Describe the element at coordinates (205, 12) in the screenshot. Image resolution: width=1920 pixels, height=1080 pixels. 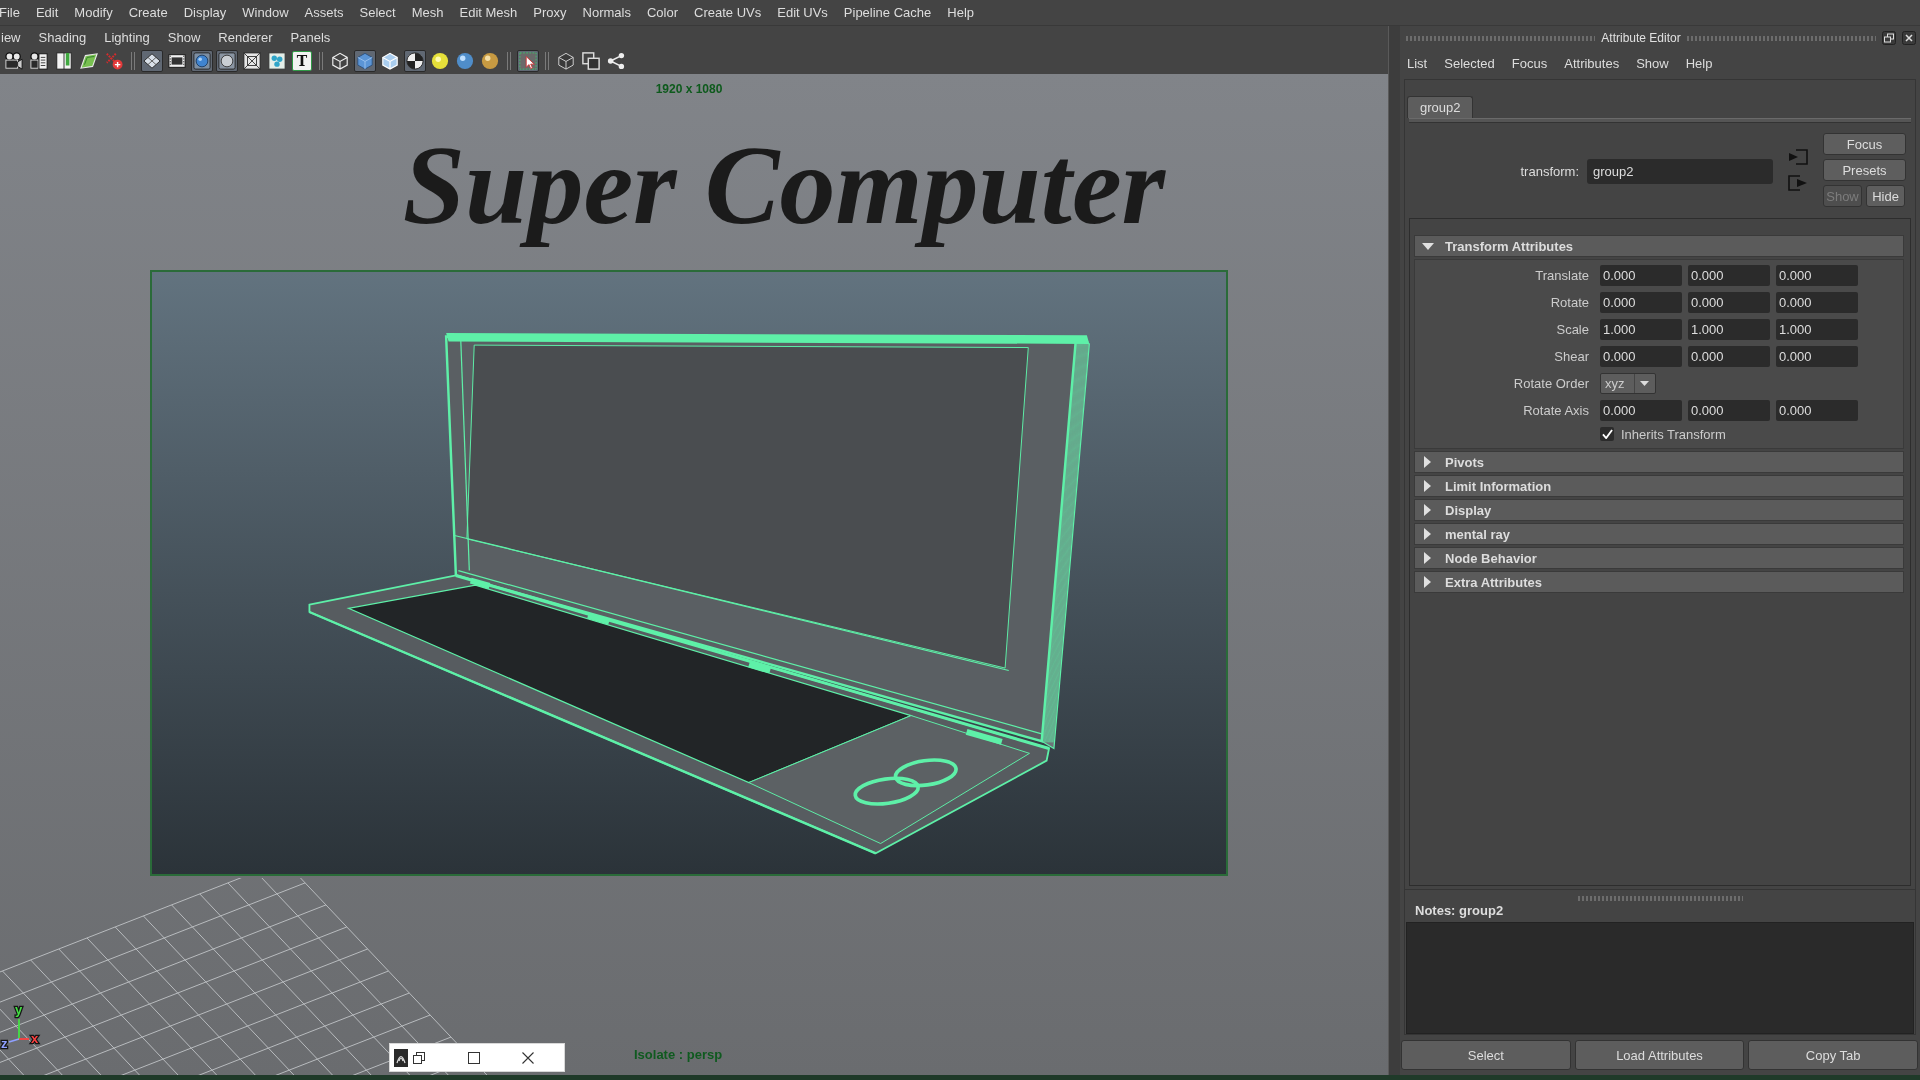
I see `menu-item: Display` at that location.